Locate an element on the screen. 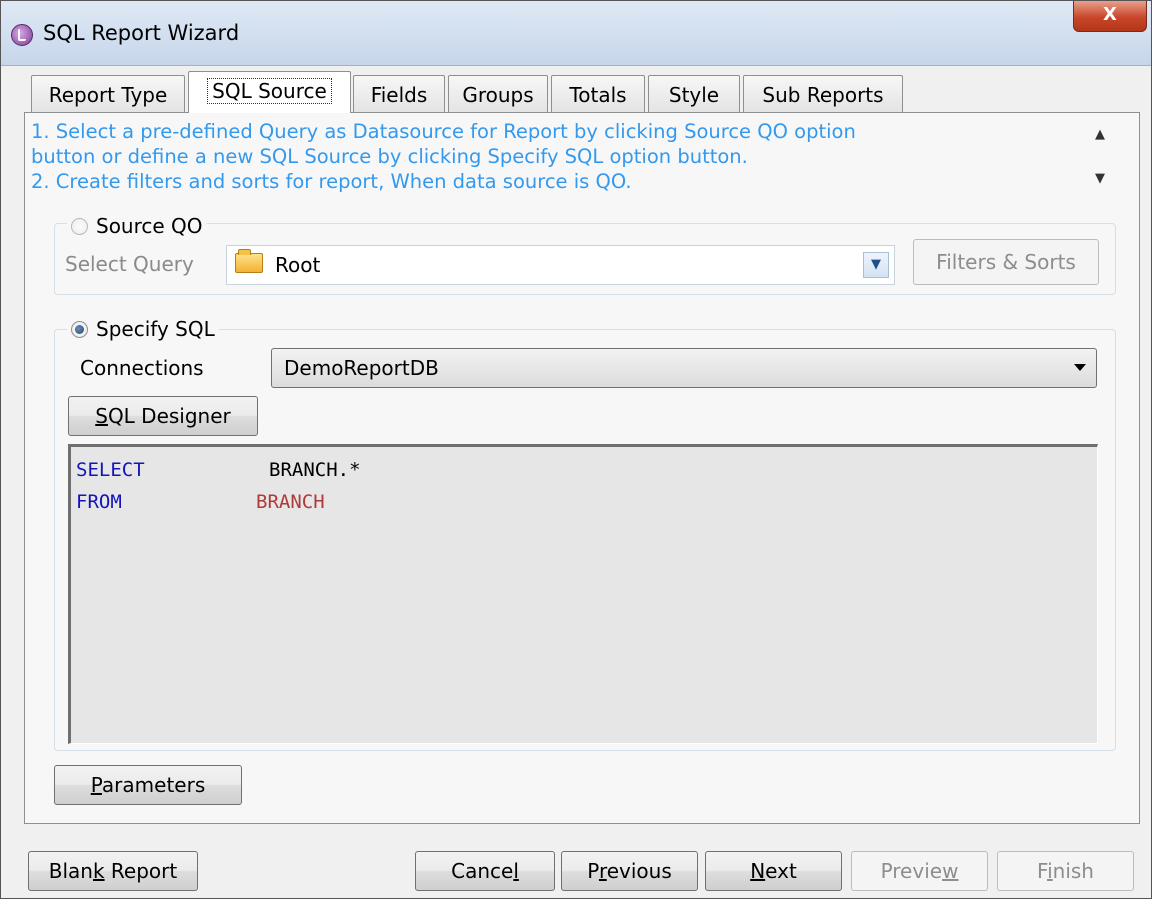 This screenshot has height=899, width=1152. connections-label: Connections is located at coordinates (142, 368).